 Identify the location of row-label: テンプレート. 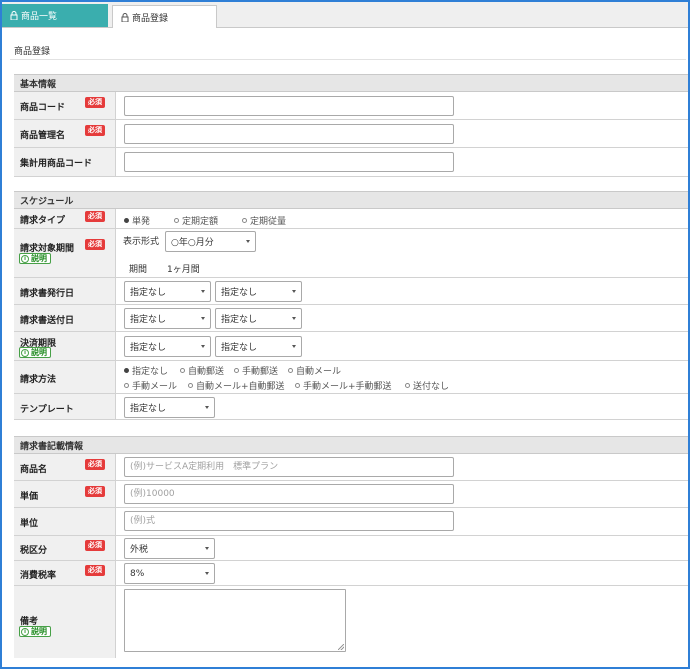
(65, 406).